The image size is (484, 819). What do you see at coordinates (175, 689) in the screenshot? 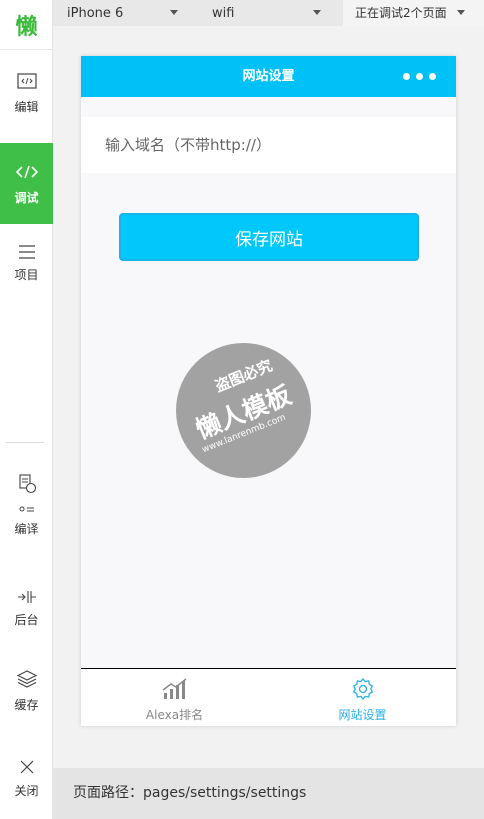
I see `bar-chart-icon` at bounding box center [175, 689].